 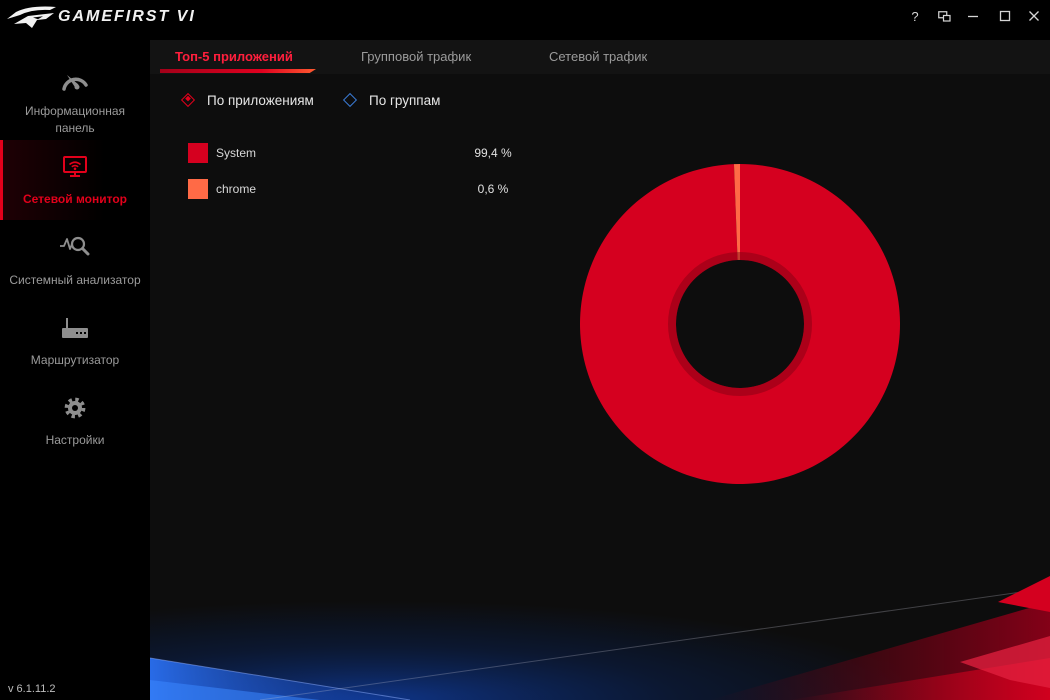 What do you see at coordinates (75, 342) in the screenshot?
I see `sidebar-item-router: Маршрутизатор` at bounding box center [75, 342].